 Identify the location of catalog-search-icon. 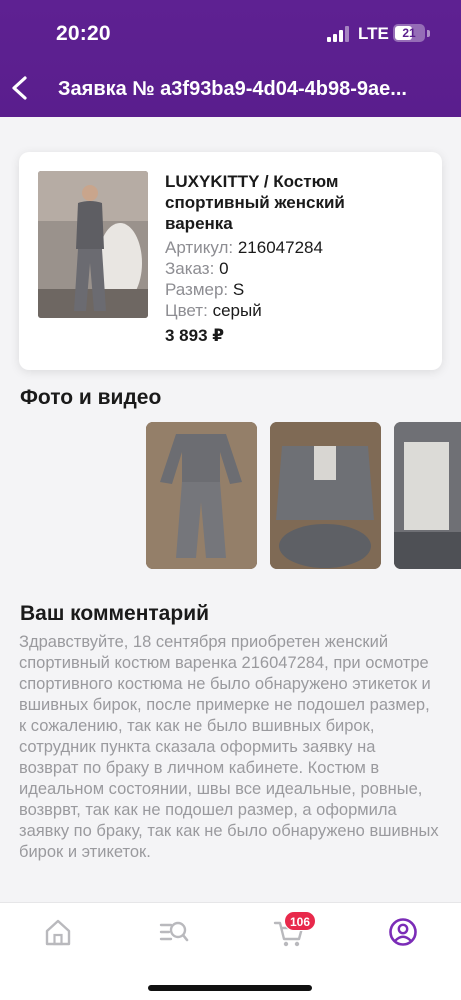
(174, 931).